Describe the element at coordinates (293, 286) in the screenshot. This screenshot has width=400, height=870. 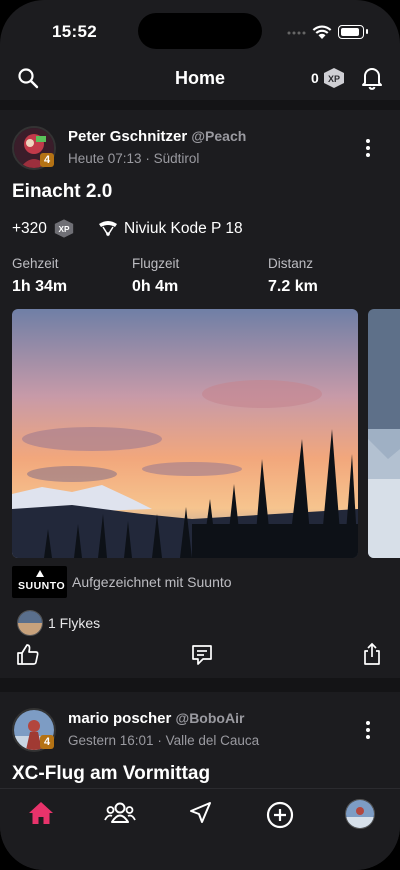
I see `stat-value: 7.2 km` at that location.